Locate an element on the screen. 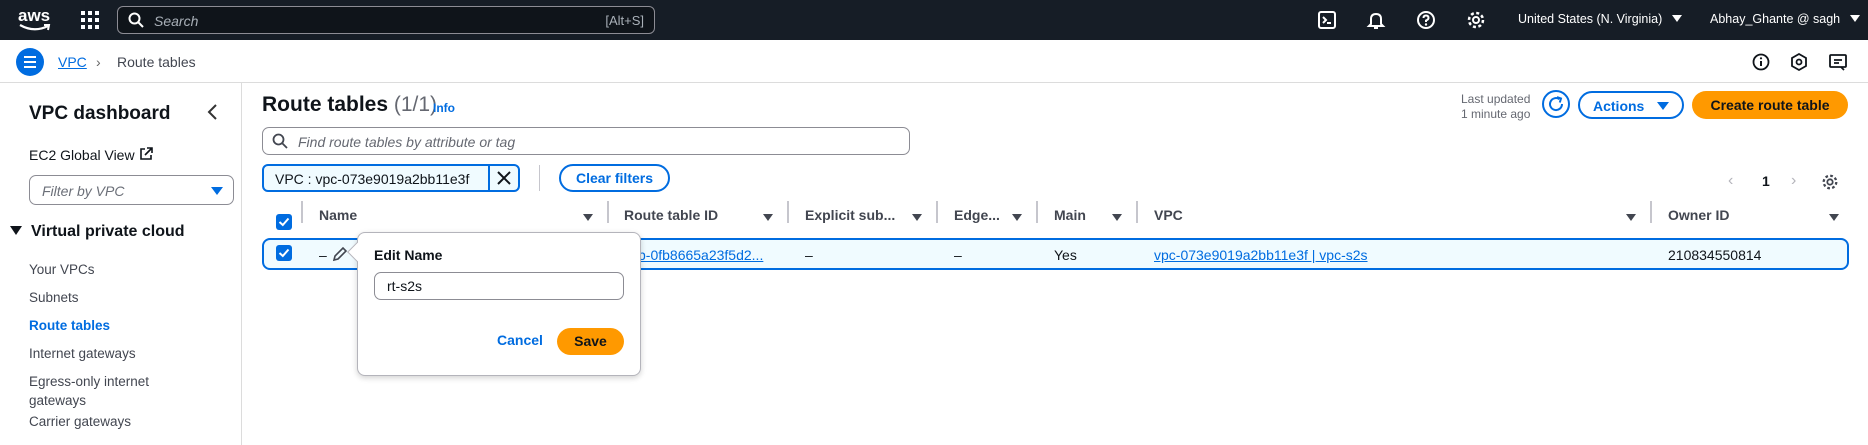 The image size is (1868, 445). actions-label: Actions is located at coordinates (1619, 106).